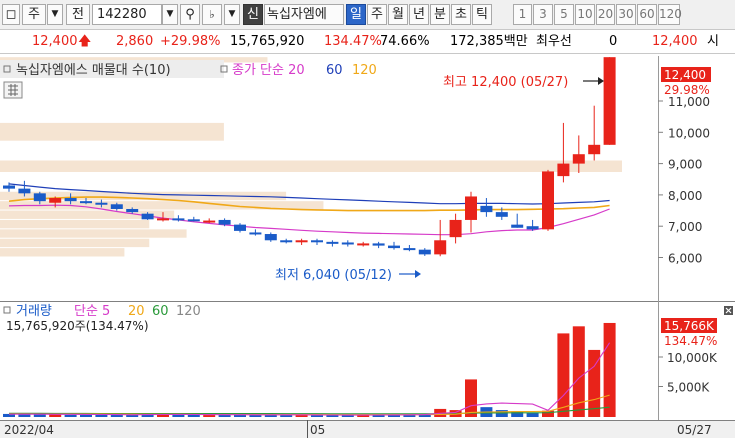 The height and width of the screenshot is (438, 735). I want to click on interval-button-60: 60, so click(647, 14).